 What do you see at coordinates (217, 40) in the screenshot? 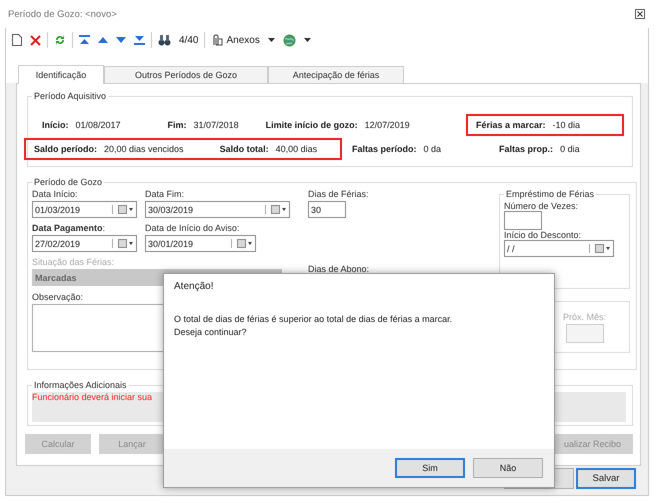
I see `paperclip-icon` at bounding box center [217, 40].